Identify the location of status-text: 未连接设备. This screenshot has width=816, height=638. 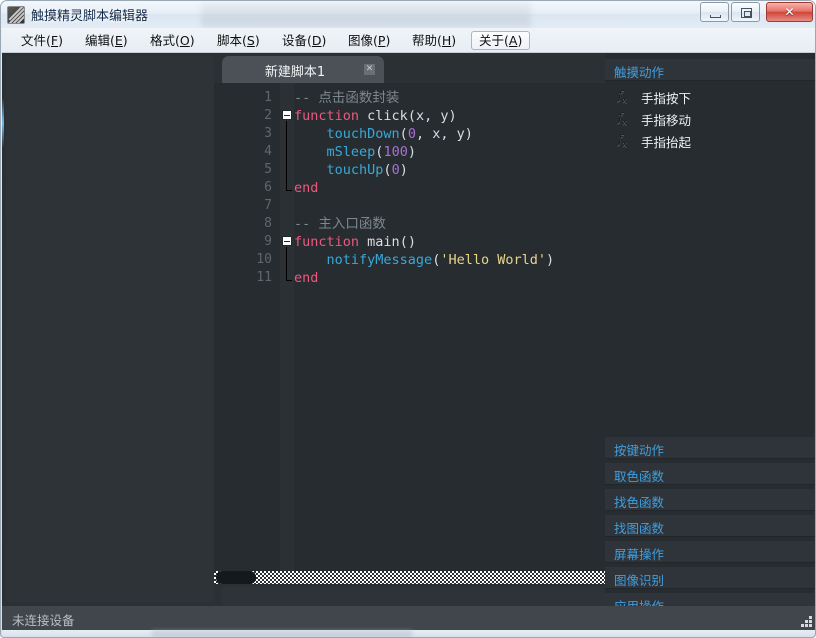
(43, 620).